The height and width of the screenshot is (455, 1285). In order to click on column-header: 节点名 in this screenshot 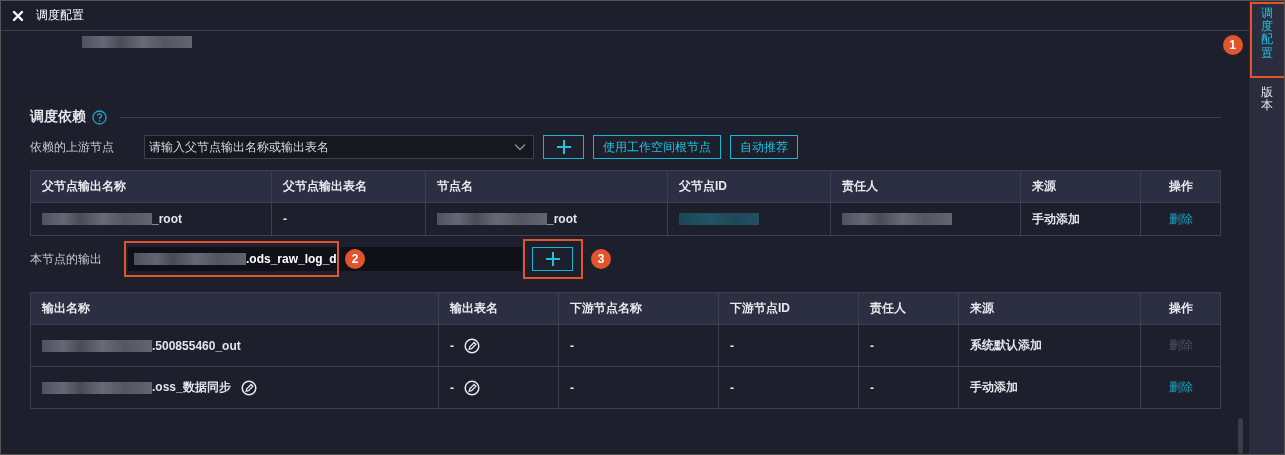, I will do `click(547, 187)`.